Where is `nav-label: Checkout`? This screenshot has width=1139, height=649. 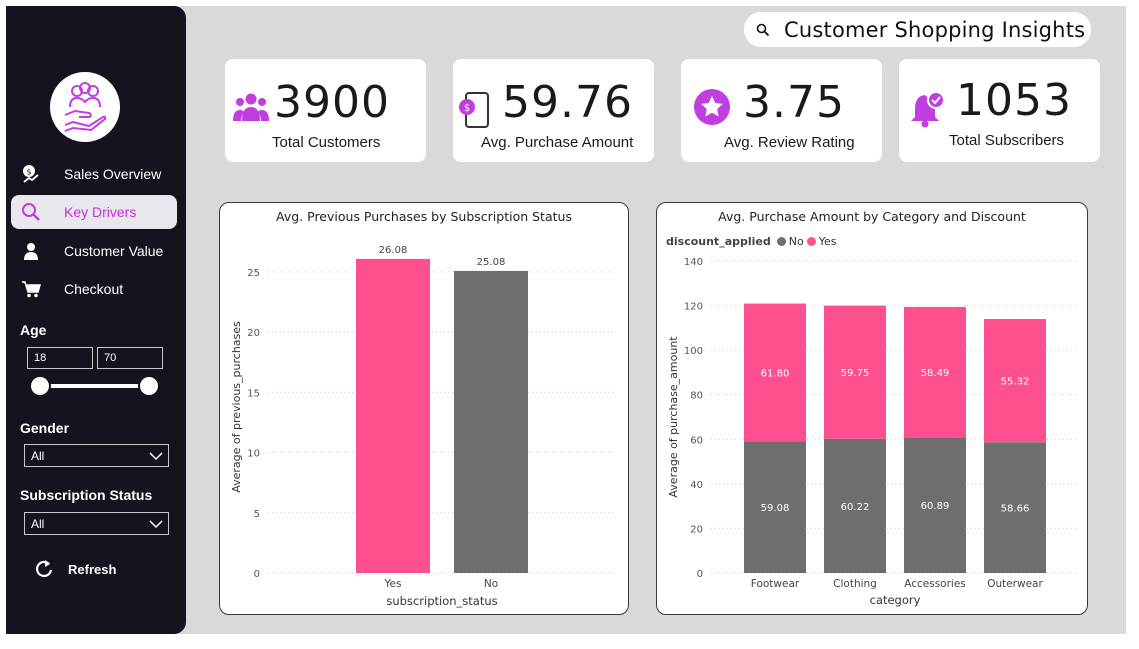
nav-label: Checkout is located at coordinates (94, 289).